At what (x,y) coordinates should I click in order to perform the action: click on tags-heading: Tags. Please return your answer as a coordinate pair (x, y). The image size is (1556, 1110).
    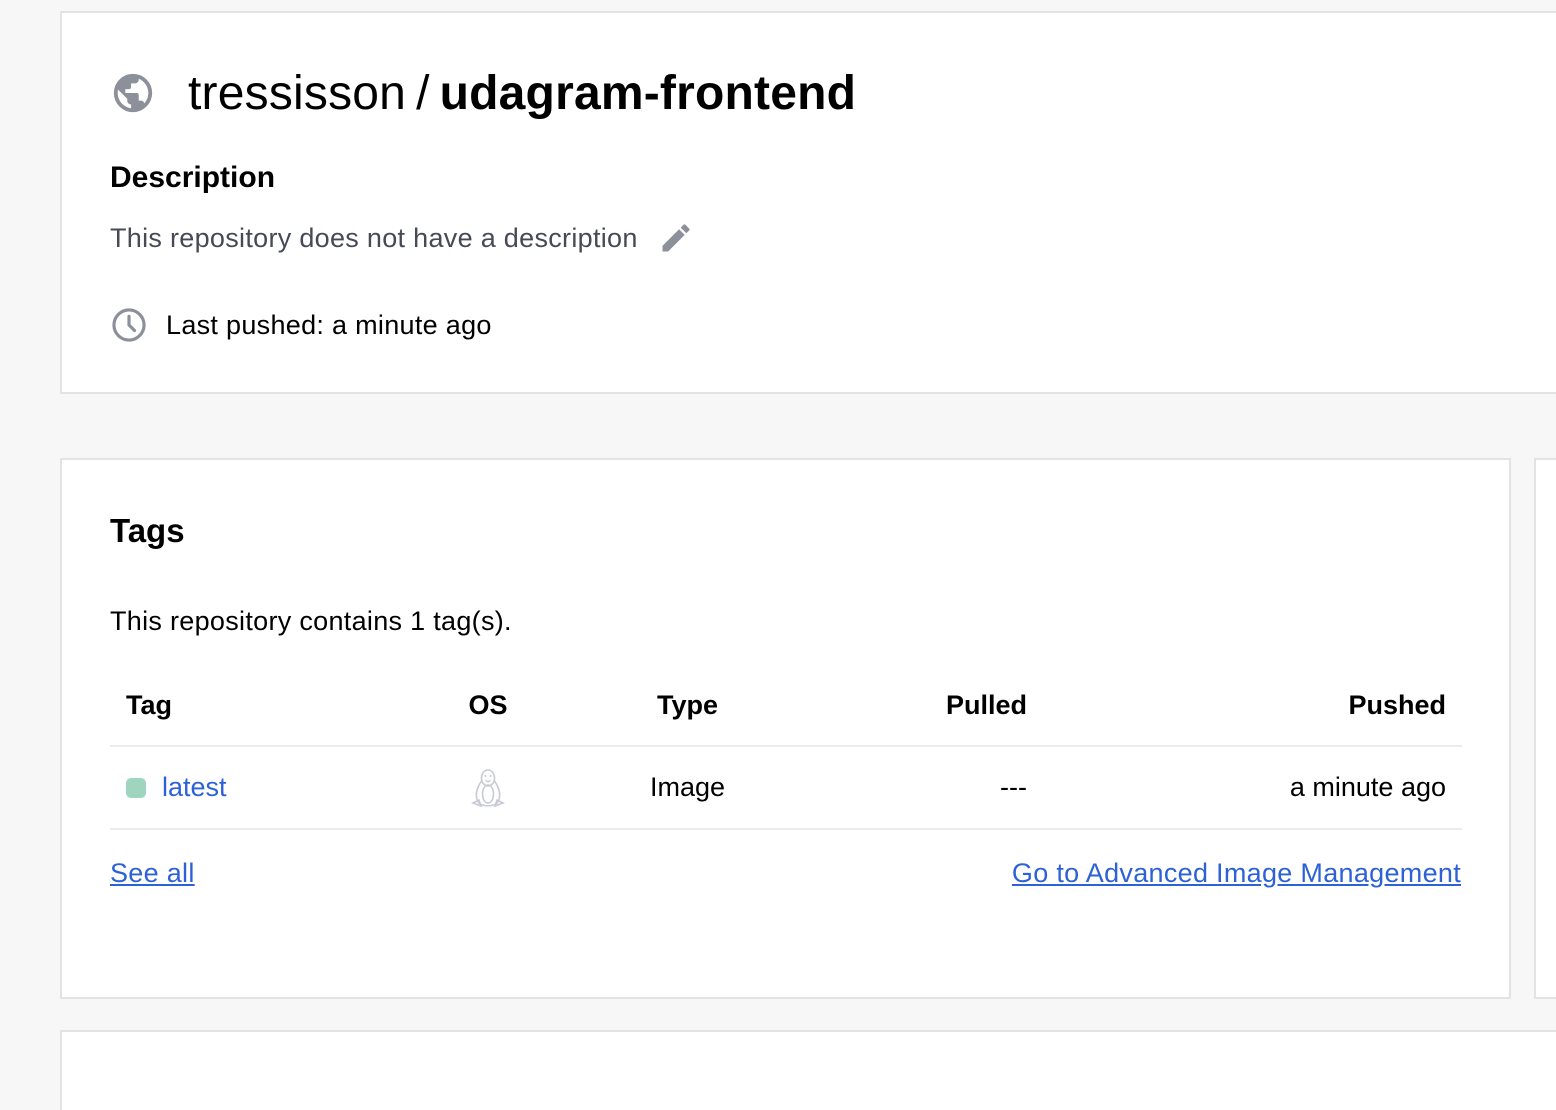
    Looking at the image, I should click on (147, 530).